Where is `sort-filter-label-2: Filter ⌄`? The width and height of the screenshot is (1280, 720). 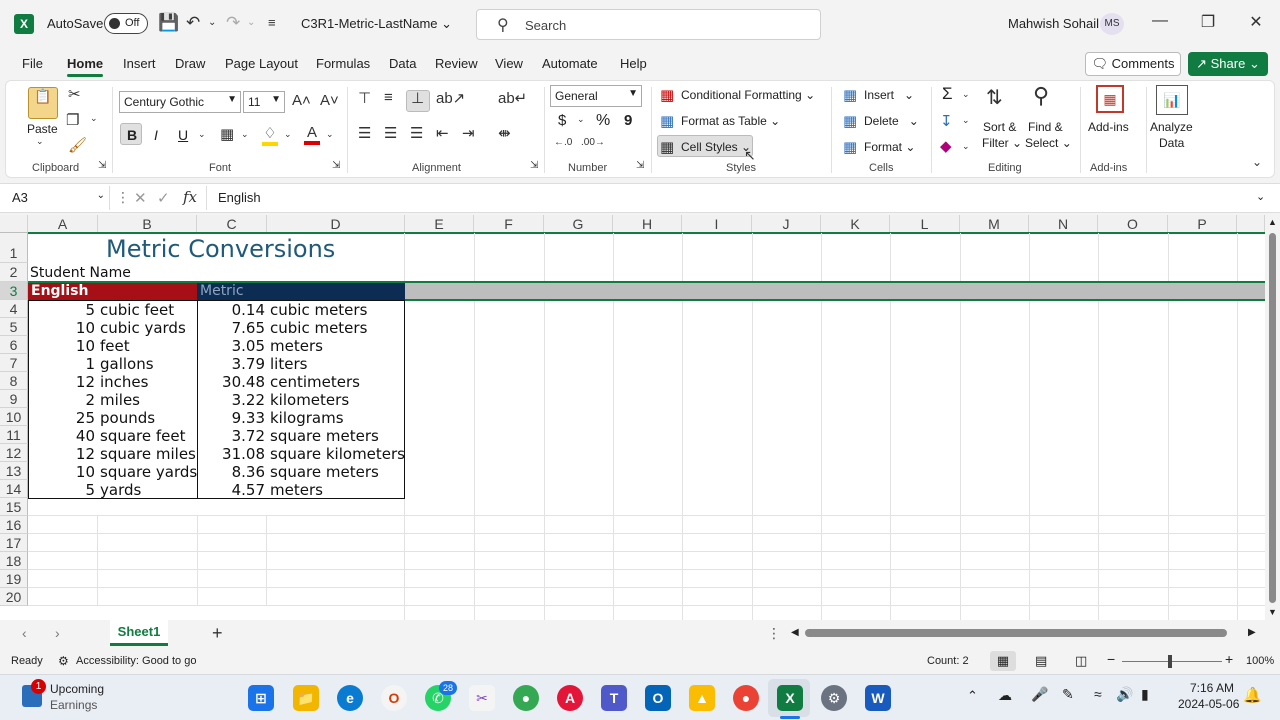
sort-filter-label-2: Filter ⌄ is located at coordinates (1002, 143).